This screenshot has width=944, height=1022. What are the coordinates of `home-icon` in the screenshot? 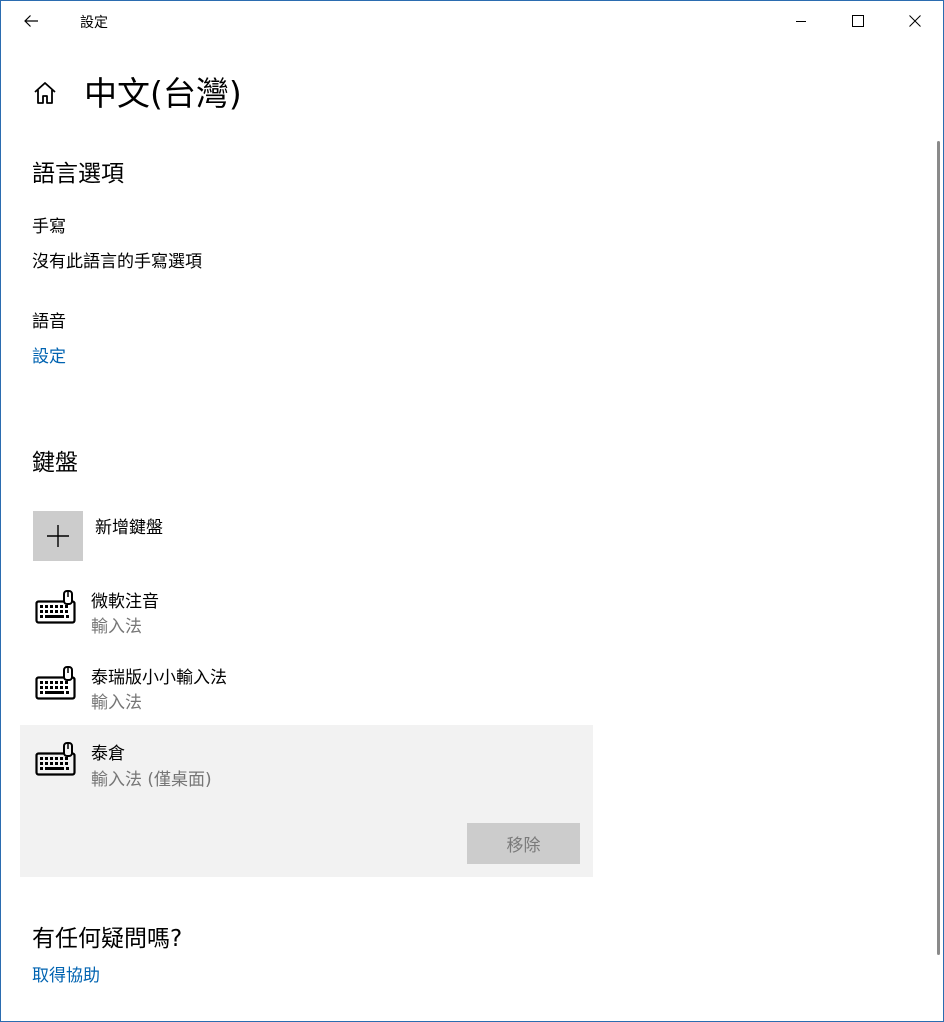 It's located at (45, 93).